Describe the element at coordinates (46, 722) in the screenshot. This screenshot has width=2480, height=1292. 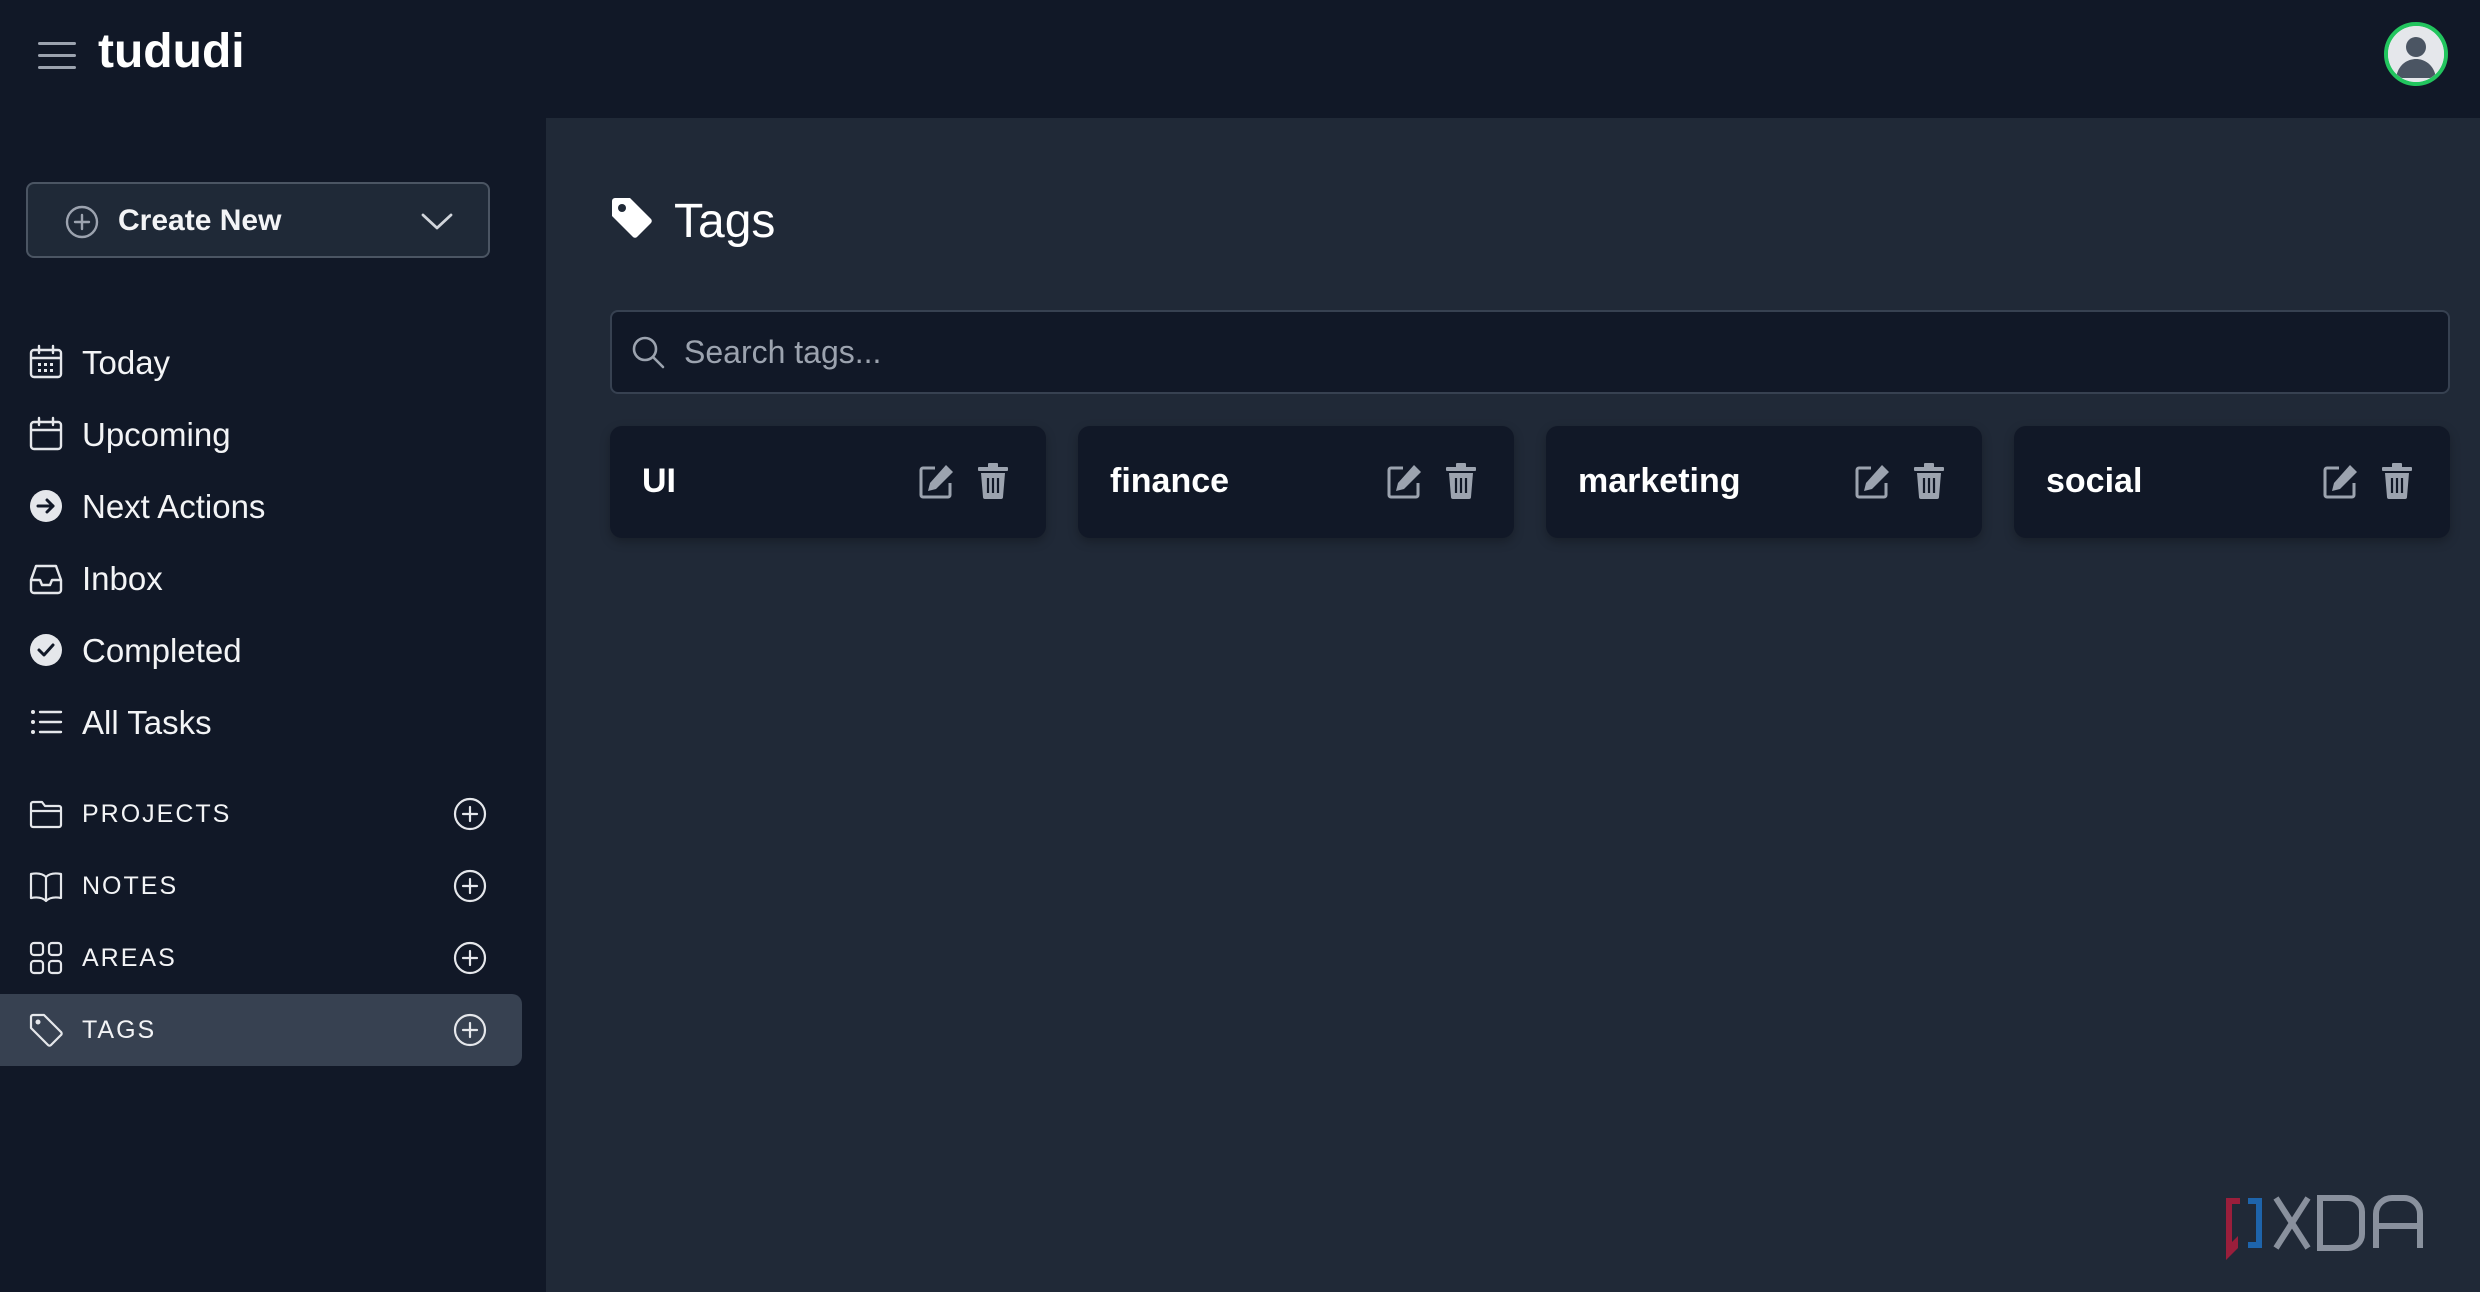
I see `list-icon` at that location.